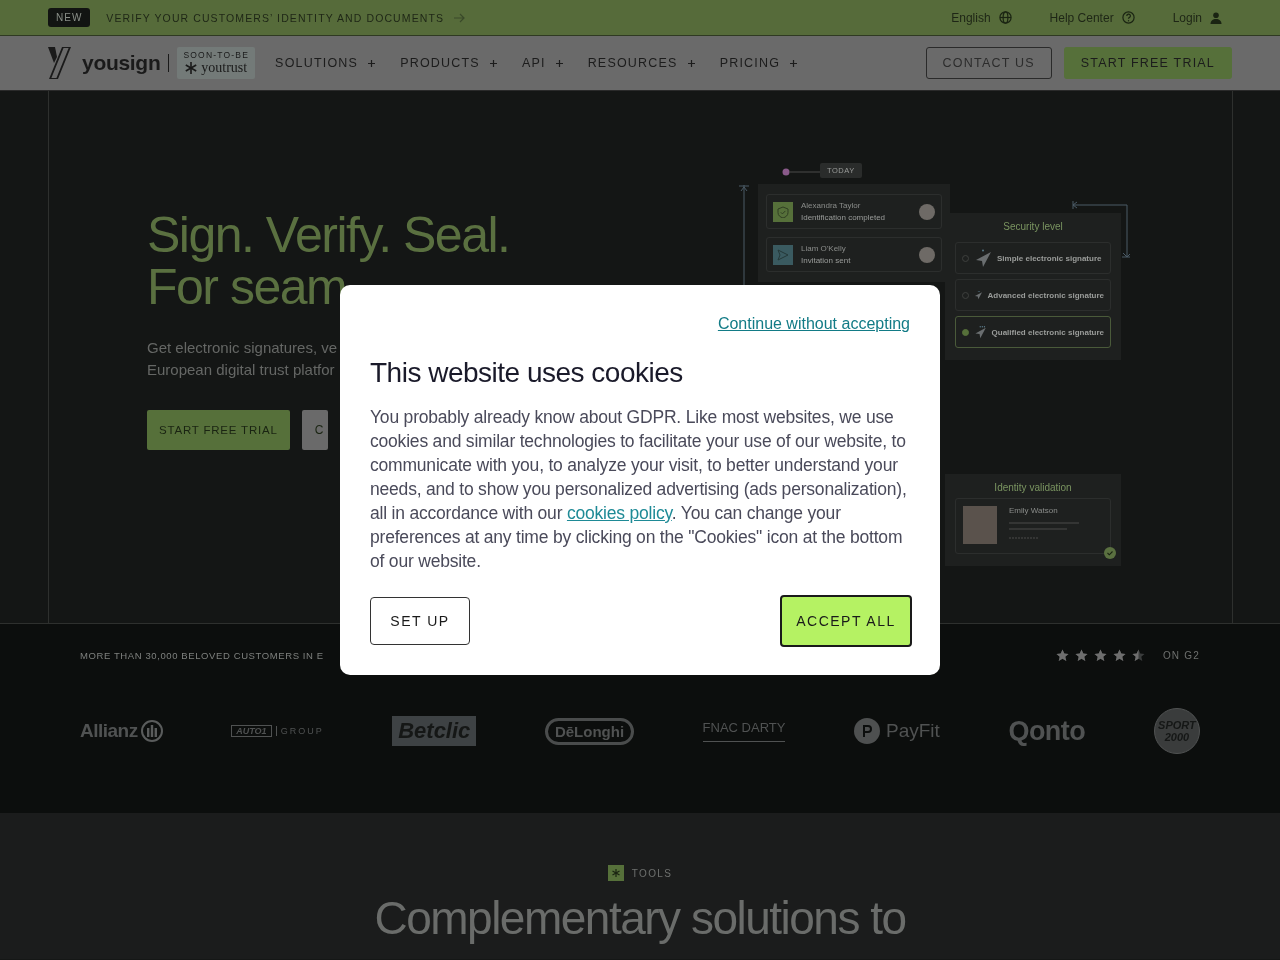 The height and width of the screenshot is (960, 1280). I want to click on secondary-button: C, so click(314, 430).